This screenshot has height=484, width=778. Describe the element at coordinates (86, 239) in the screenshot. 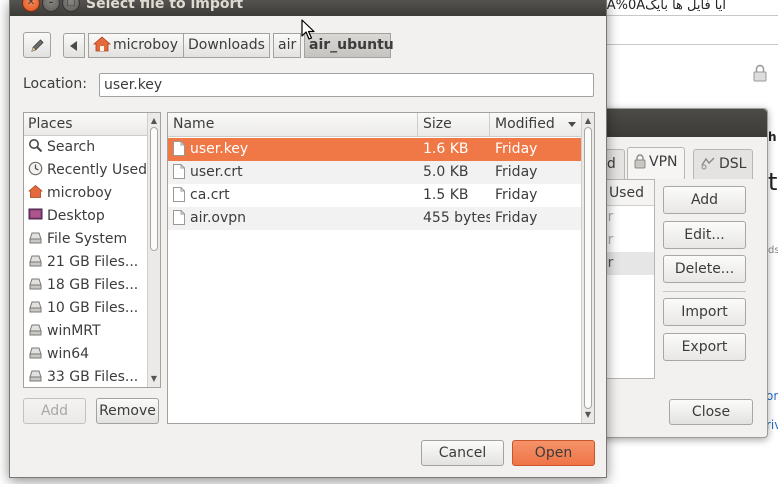

I see `place-file-system: File System` at that location.